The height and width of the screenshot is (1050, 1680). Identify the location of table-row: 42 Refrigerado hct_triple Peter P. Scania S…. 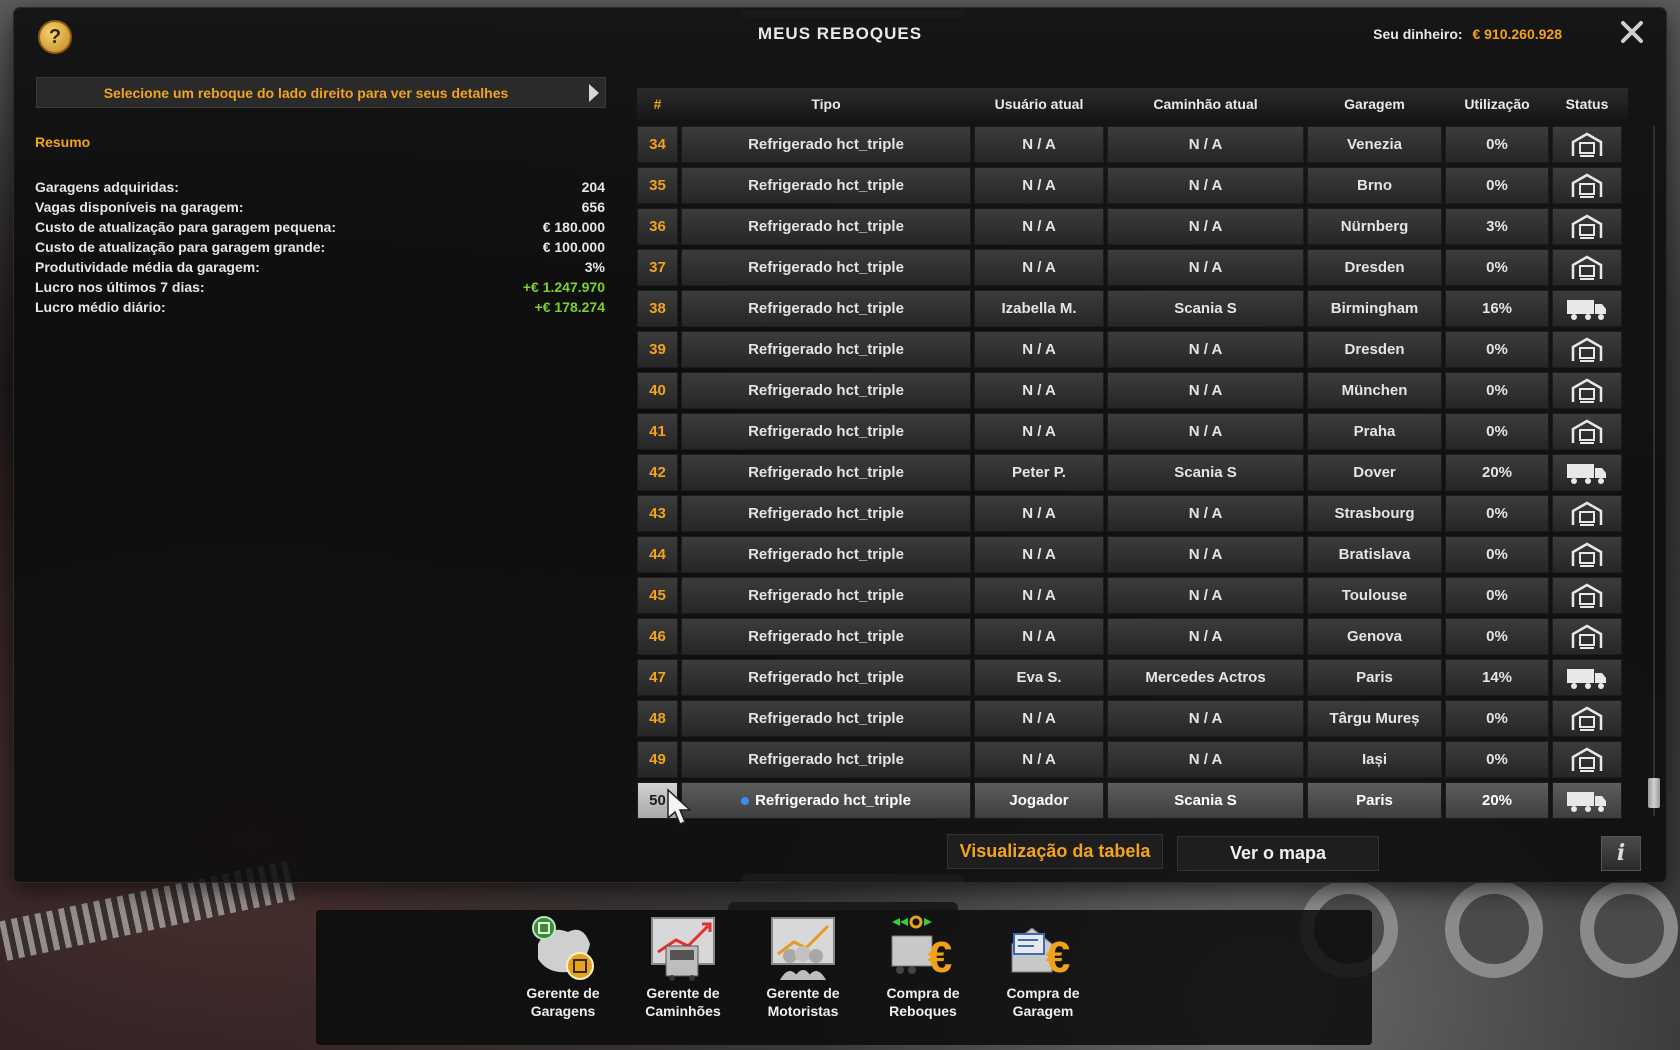
(1132, 472).